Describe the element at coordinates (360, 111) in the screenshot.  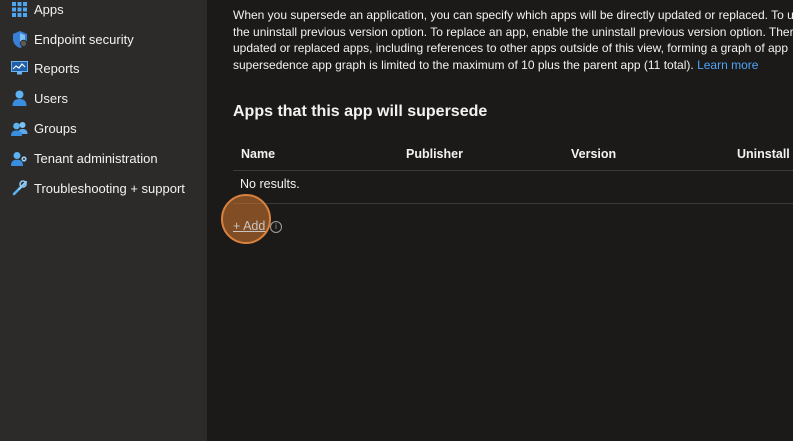
I see `section-title: Apps that this app will supersede` at that location.